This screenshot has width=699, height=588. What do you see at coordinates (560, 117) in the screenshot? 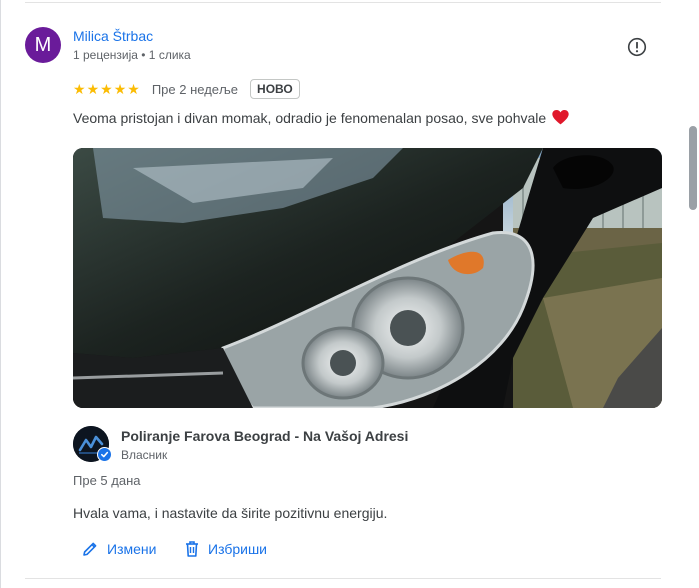
I see `heart-emoji` at bounding box center [560, 117].